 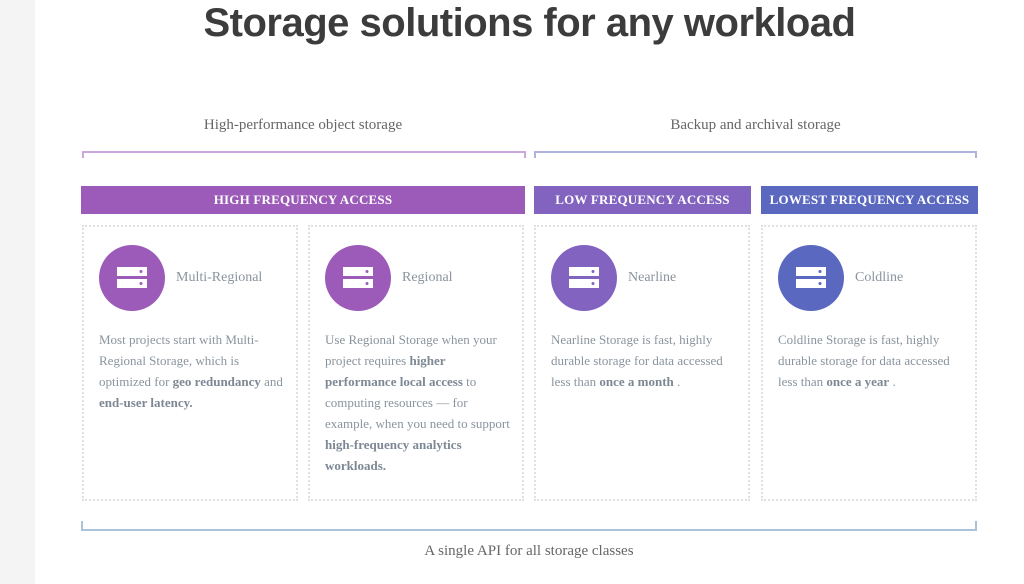 I want to click on class-name: Multi-Regional, so click(x=219, y=277).